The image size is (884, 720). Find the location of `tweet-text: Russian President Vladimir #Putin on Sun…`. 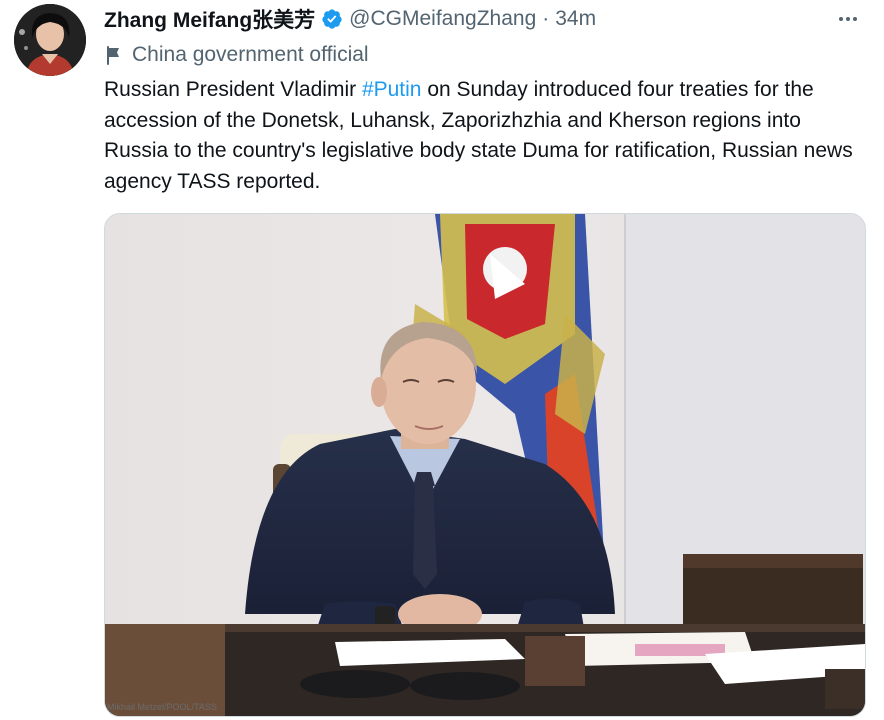

tweet-text: Russian President Vladimir #Putin on Sun… is located at coordinates (484, 136).